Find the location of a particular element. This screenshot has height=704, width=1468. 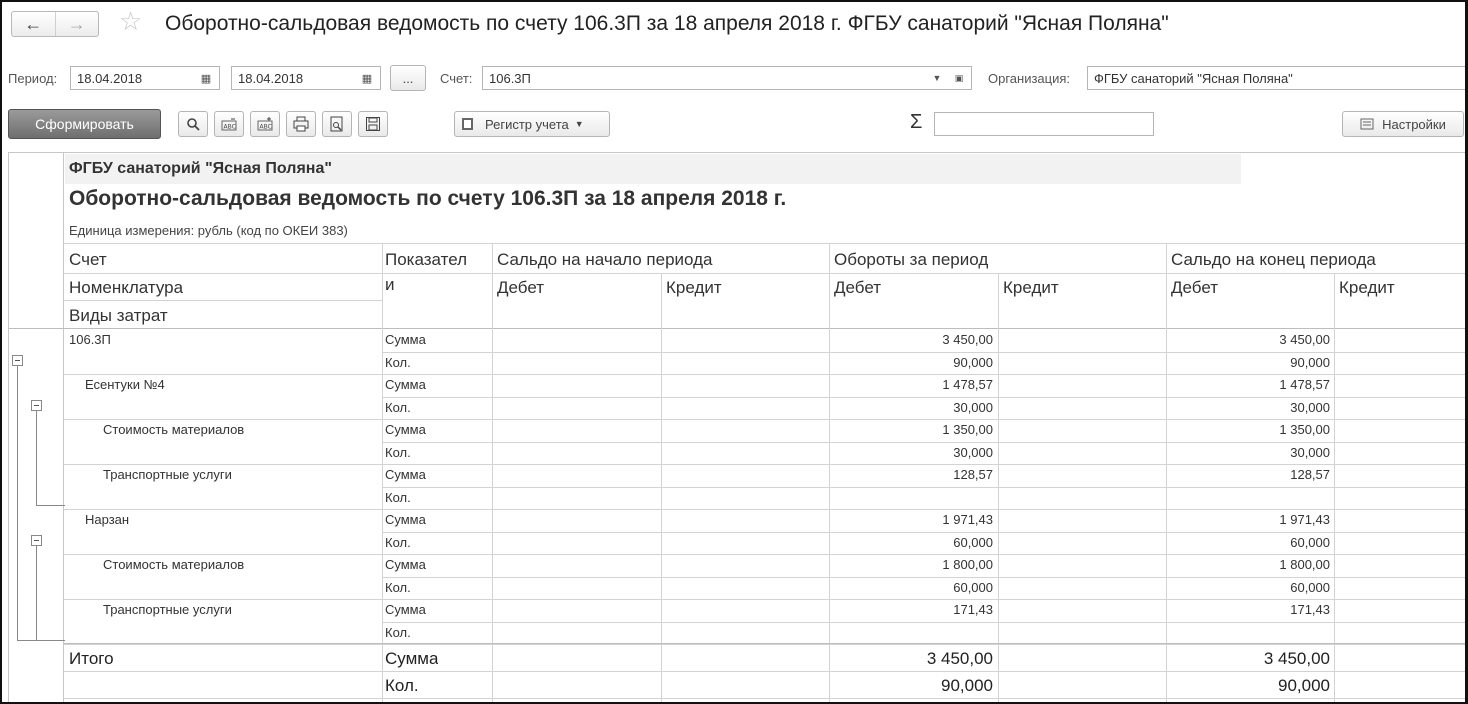

header-nomenclature: Номенклатура is located at coordinates (126, 287).